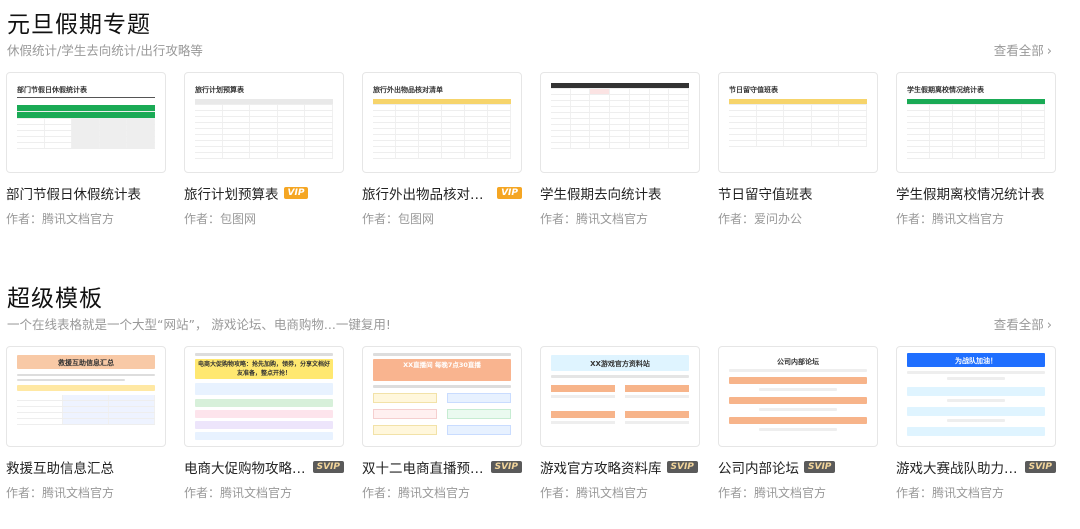 The height and width of the screenshot is (529, 1080). Describe the element at coordinates (86, 97) in the screenshot. I see `divider` at that location.